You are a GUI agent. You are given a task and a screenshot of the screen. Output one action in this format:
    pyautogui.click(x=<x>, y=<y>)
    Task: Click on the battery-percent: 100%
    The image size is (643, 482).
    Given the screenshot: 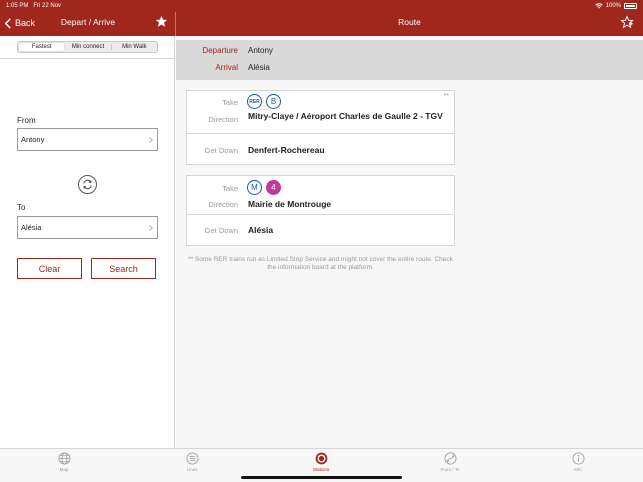 What is the action you would take?
    pyautogui.click(x=613, y=6)
    